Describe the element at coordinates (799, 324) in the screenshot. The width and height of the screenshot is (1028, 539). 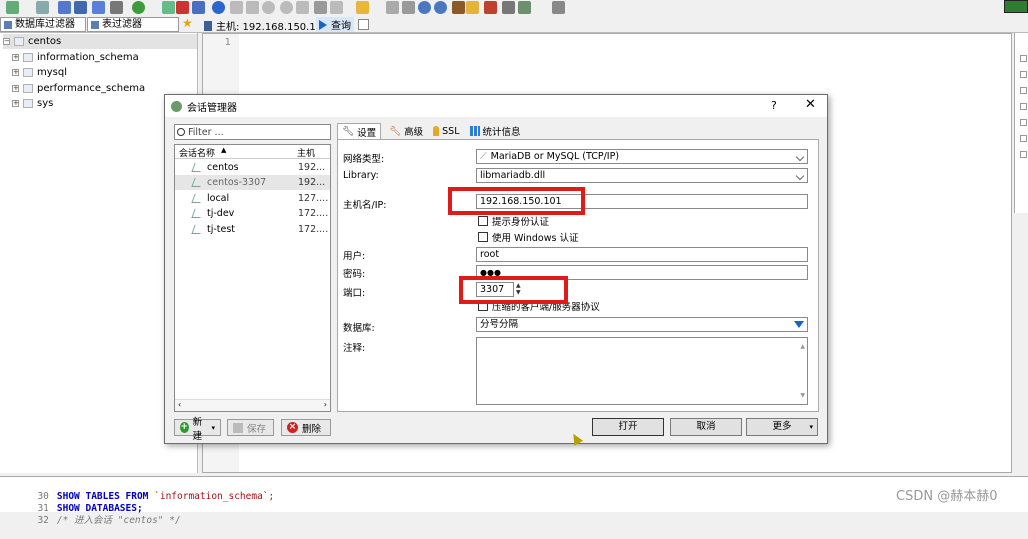
I see `dropdown-arrow-icon` at that location.